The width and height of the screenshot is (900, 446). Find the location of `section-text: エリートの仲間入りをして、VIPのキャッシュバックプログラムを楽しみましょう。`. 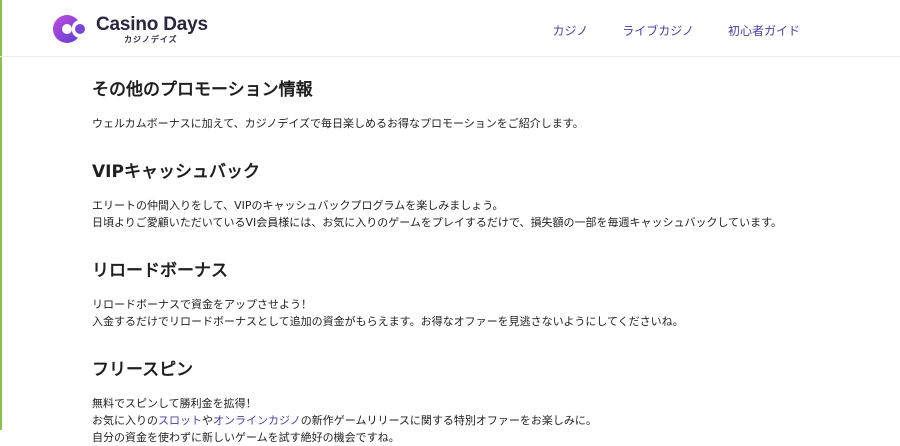

section-text: エリートの仲間入りをして、VIPのキャッシュバックプログラムを楽しみましょう。 is located at coordinates (298, 205).